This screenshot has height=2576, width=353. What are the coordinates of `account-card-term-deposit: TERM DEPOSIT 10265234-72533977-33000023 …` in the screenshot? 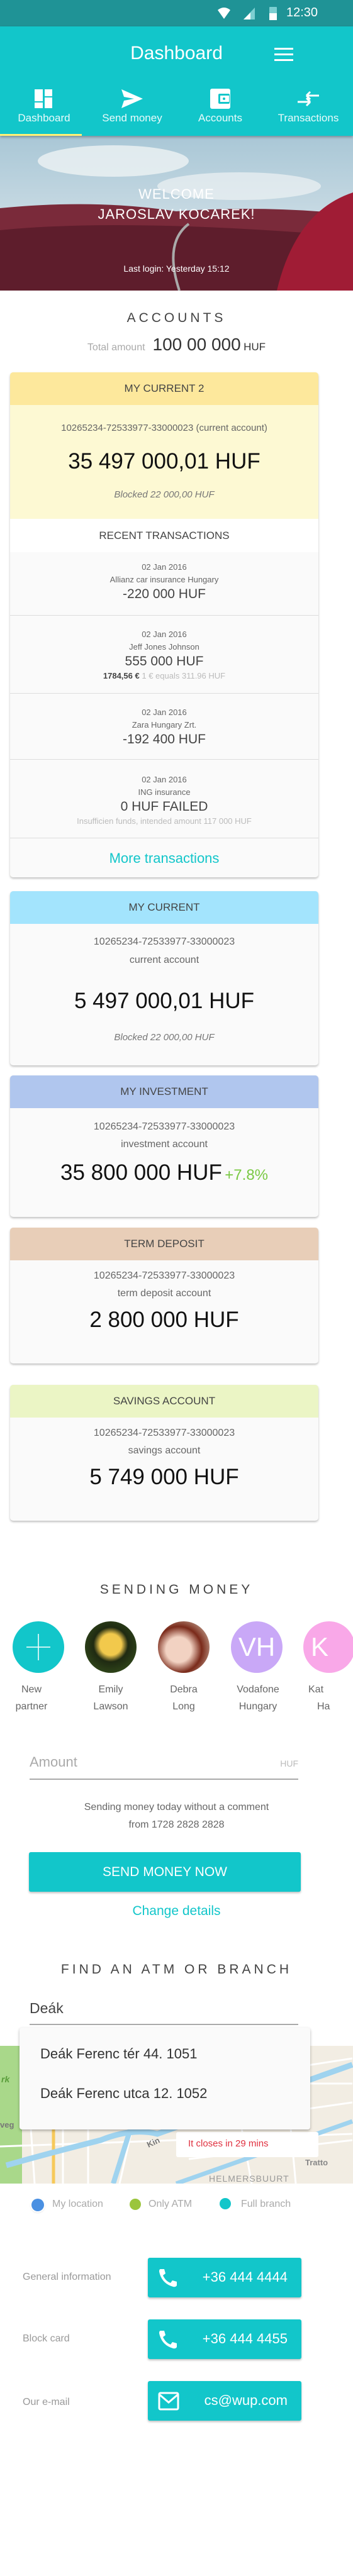 It's located at (164, 1295).